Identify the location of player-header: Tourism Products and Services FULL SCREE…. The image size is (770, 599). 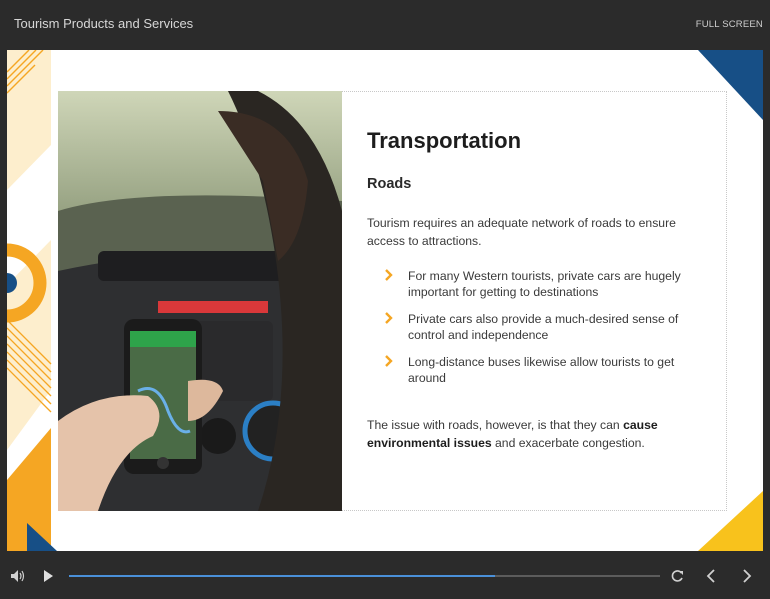
(385, 25).